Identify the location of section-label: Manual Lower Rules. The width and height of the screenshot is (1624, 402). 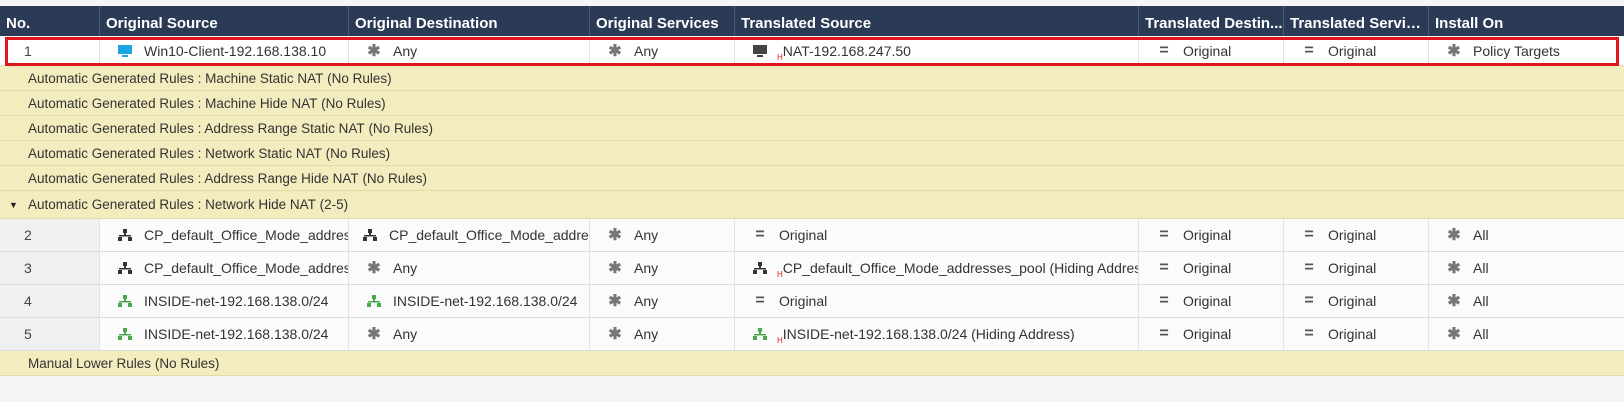
(90, 363).